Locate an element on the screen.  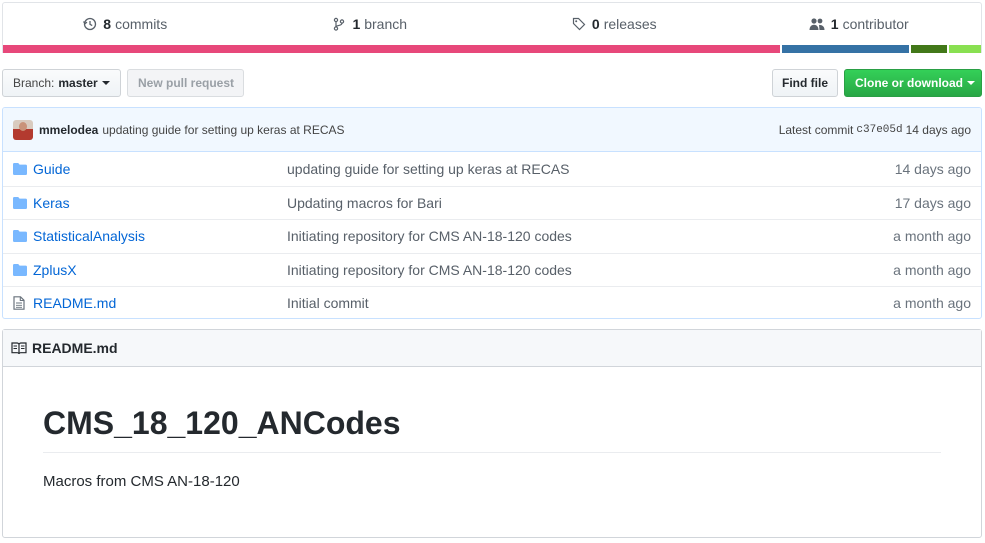
new-pull-request-button: New pull request is located at coordinates (185, 83).